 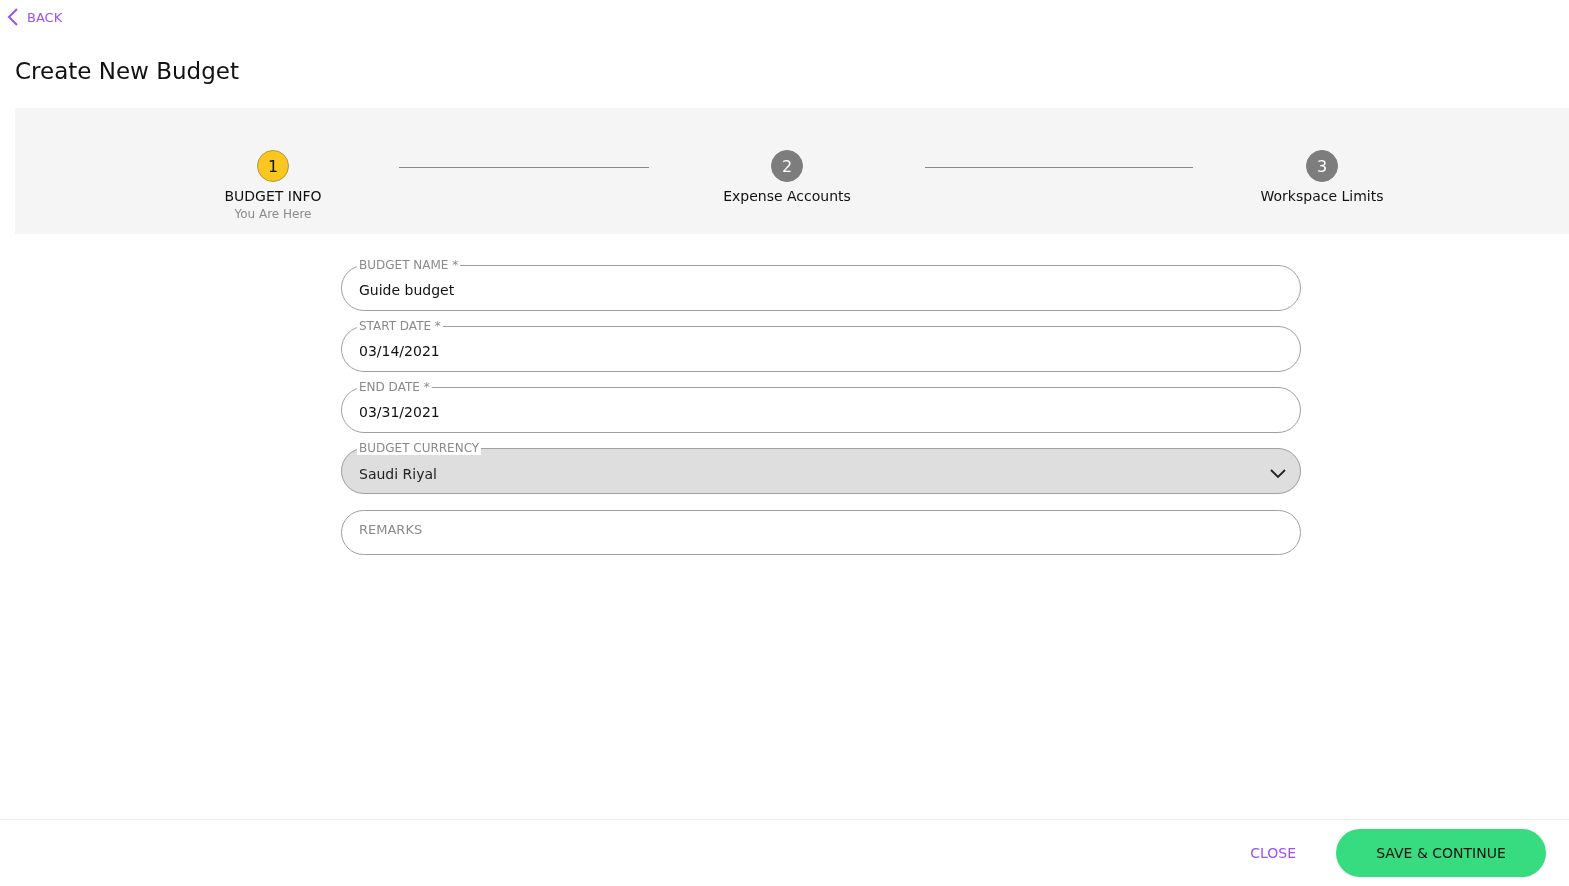 I want to click on save-continue-button: SAVE & CONTINUE, so click(x=1441, y=853).